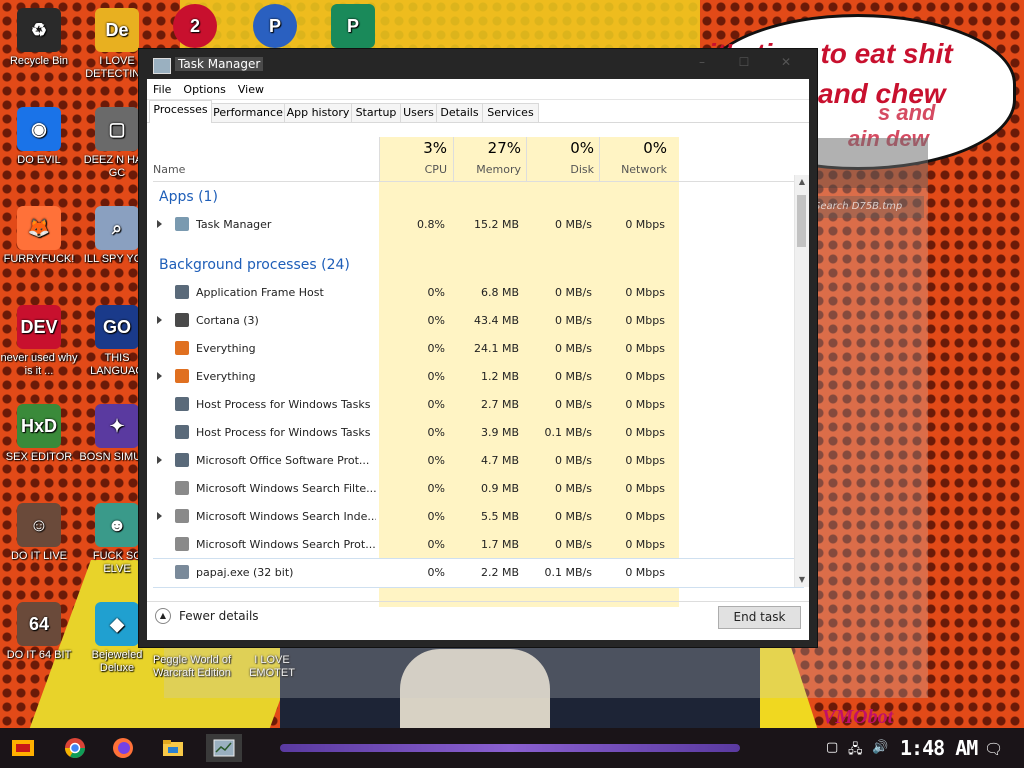  What do you see at coordinates (802, 580) in the screenshot?
I see `scroll-down-arrow: ▼` at bounding box center [802, 580].